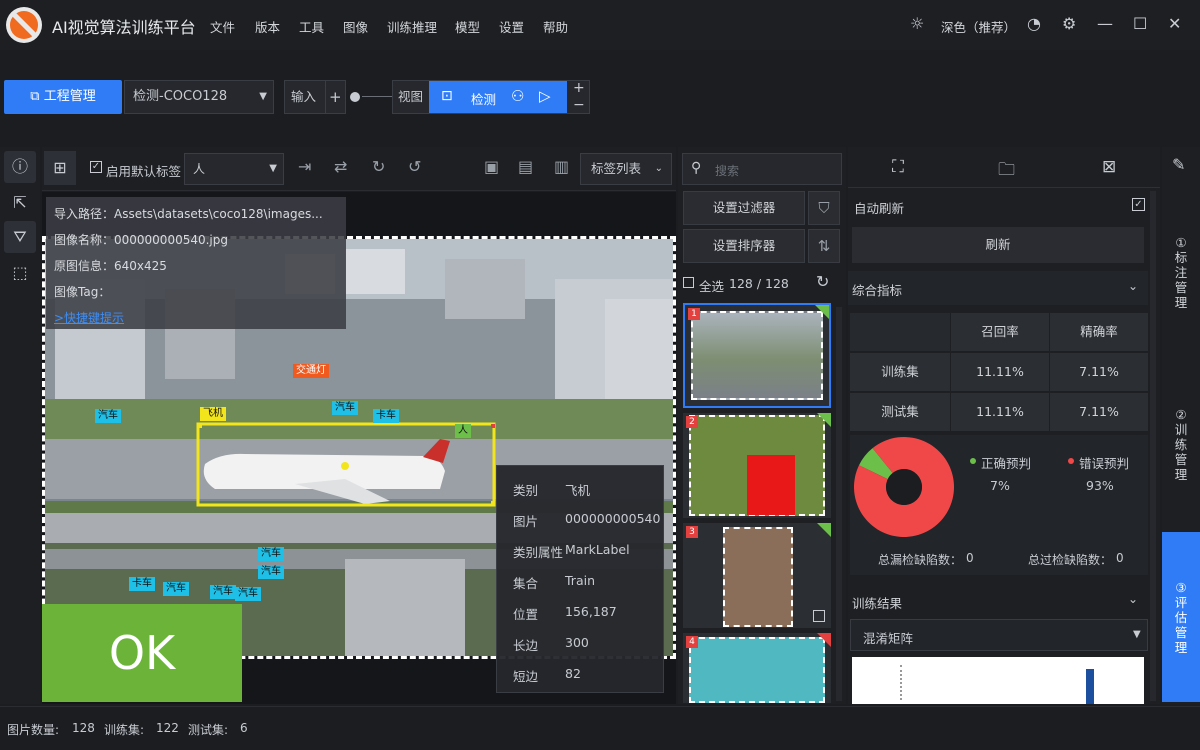 This screenshot has height=750, width=1200. Describe the element at coordinates (1099, 372) in the screenshot. I see `table-cell: 7.11%` at that location.